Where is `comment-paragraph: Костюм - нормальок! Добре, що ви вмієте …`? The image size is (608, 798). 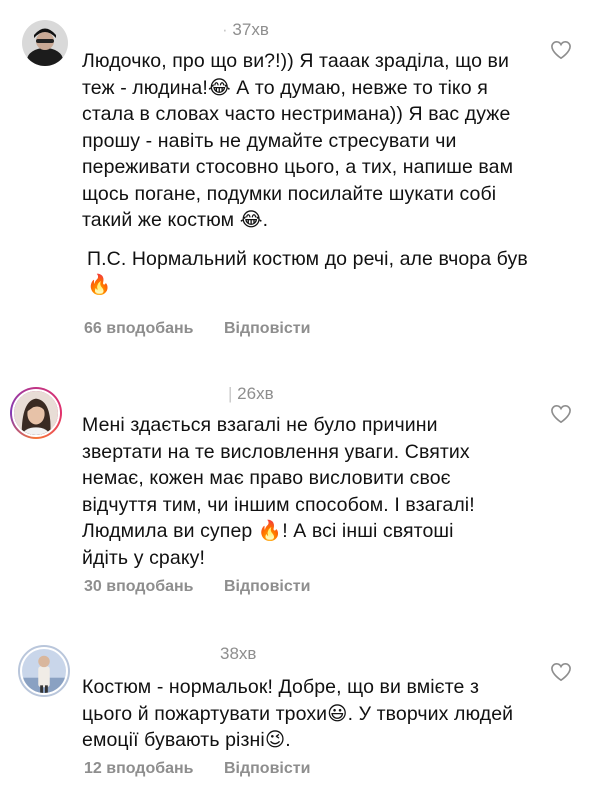
comment-paragraph: Костюм - нормальок! Добре, що ви вмієте … is located at coordinates (298, 713).